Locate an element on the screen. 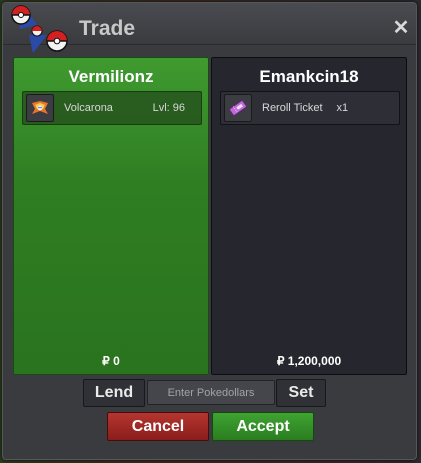 The height and width of the screenshot is (463, 421). right-item-quantity: x1 is located at coordinates (342, 108).